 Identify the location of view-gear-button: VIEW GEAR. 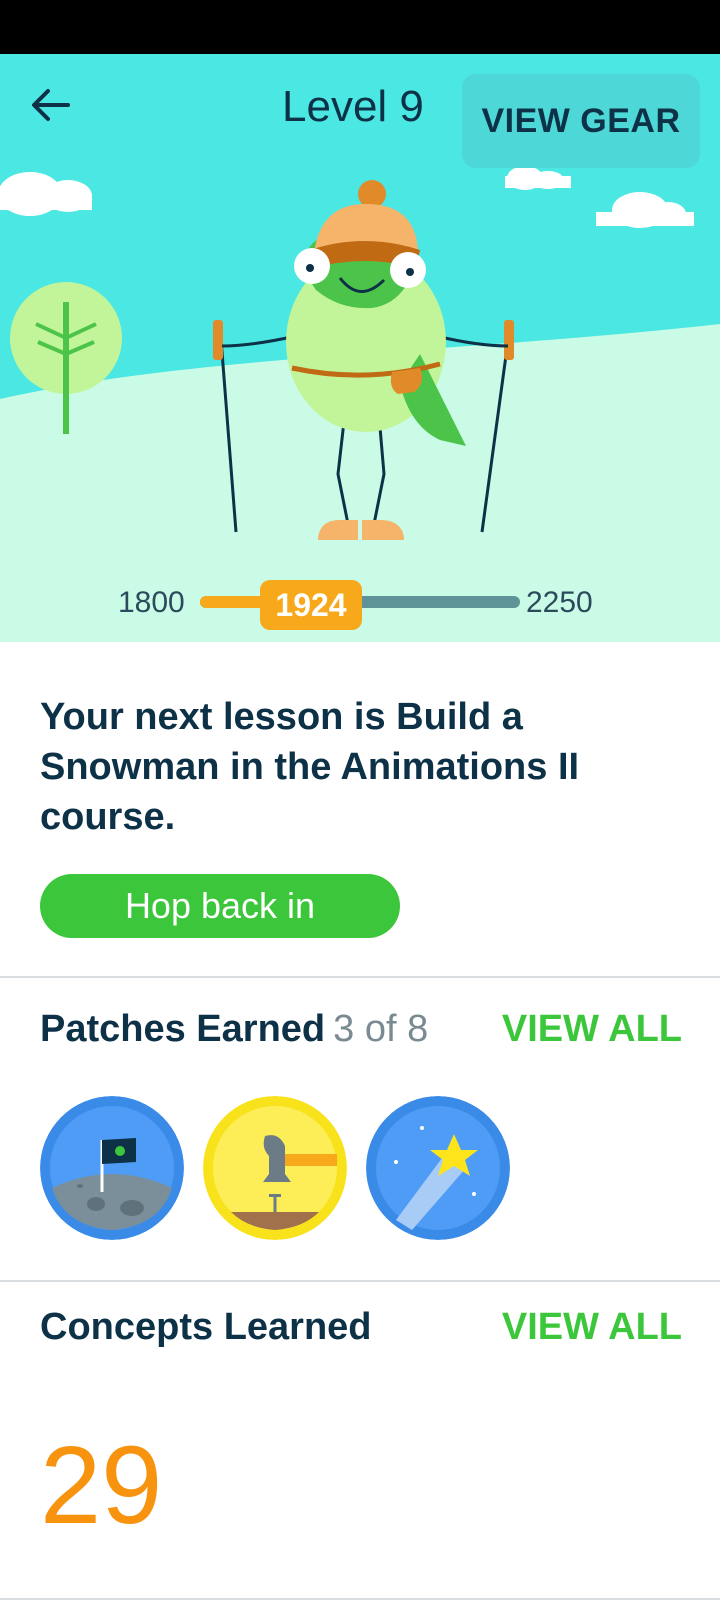
(581, 121).